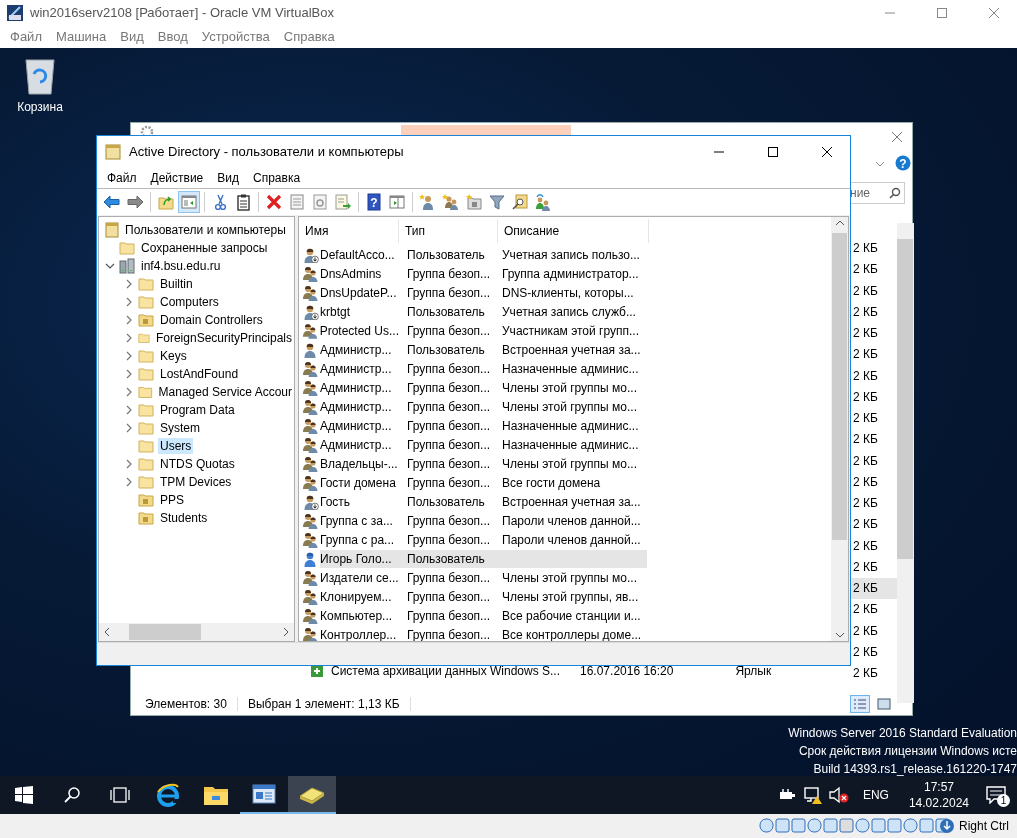 This screenshot has height=838, width=1017. I want to click on tree-item: PPS, so click(172, 500).